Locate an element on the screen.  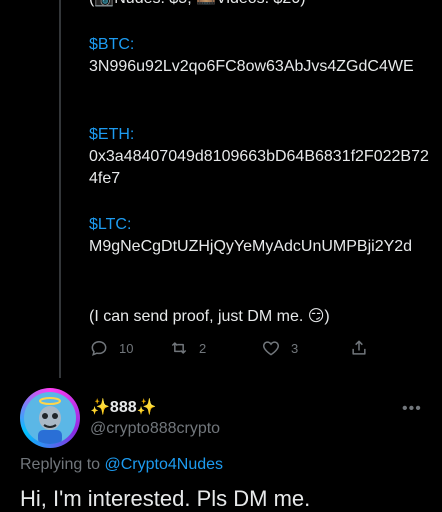
user-handle: @crypto888crypto is located at coordinates (155, 429).